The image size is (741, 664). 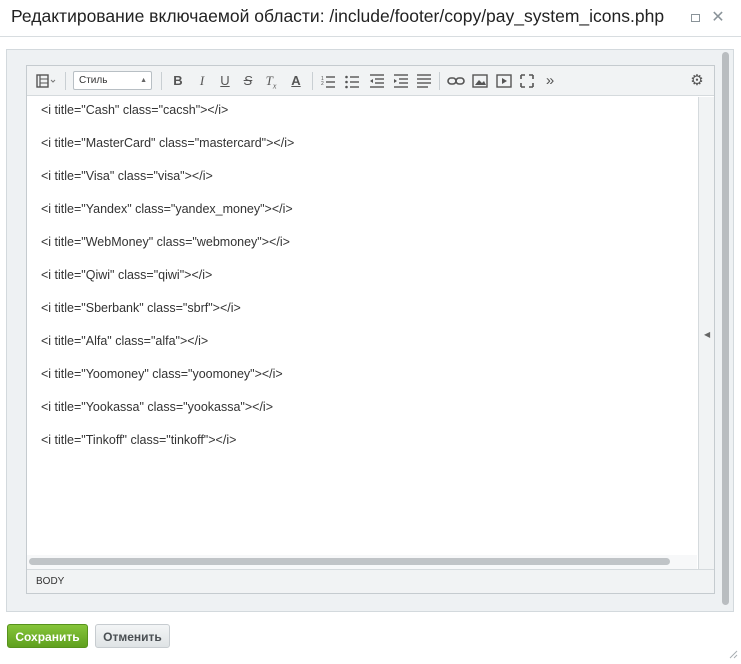 What do you see at coordinates (322, 84) in the screenshot?
I see `svg-text: 2` at bounding box center [322, 84].